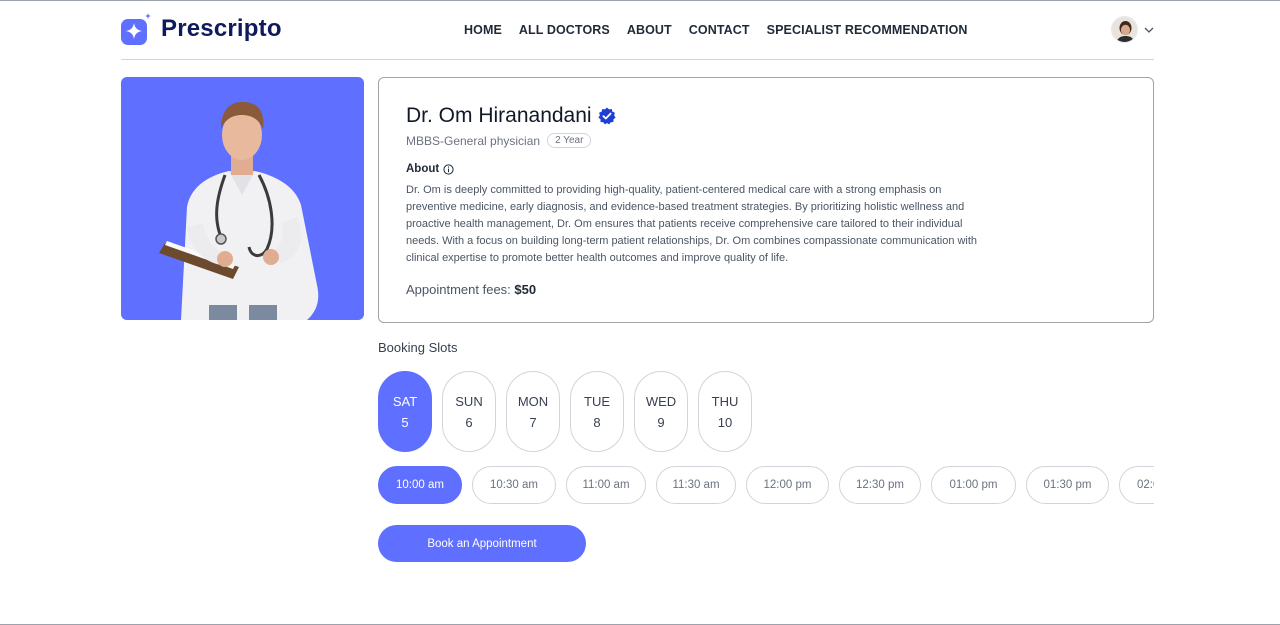 This screenshot has width=1280, height=625. I want to click on time-slot: 01:00 pm, so click(973, 485).